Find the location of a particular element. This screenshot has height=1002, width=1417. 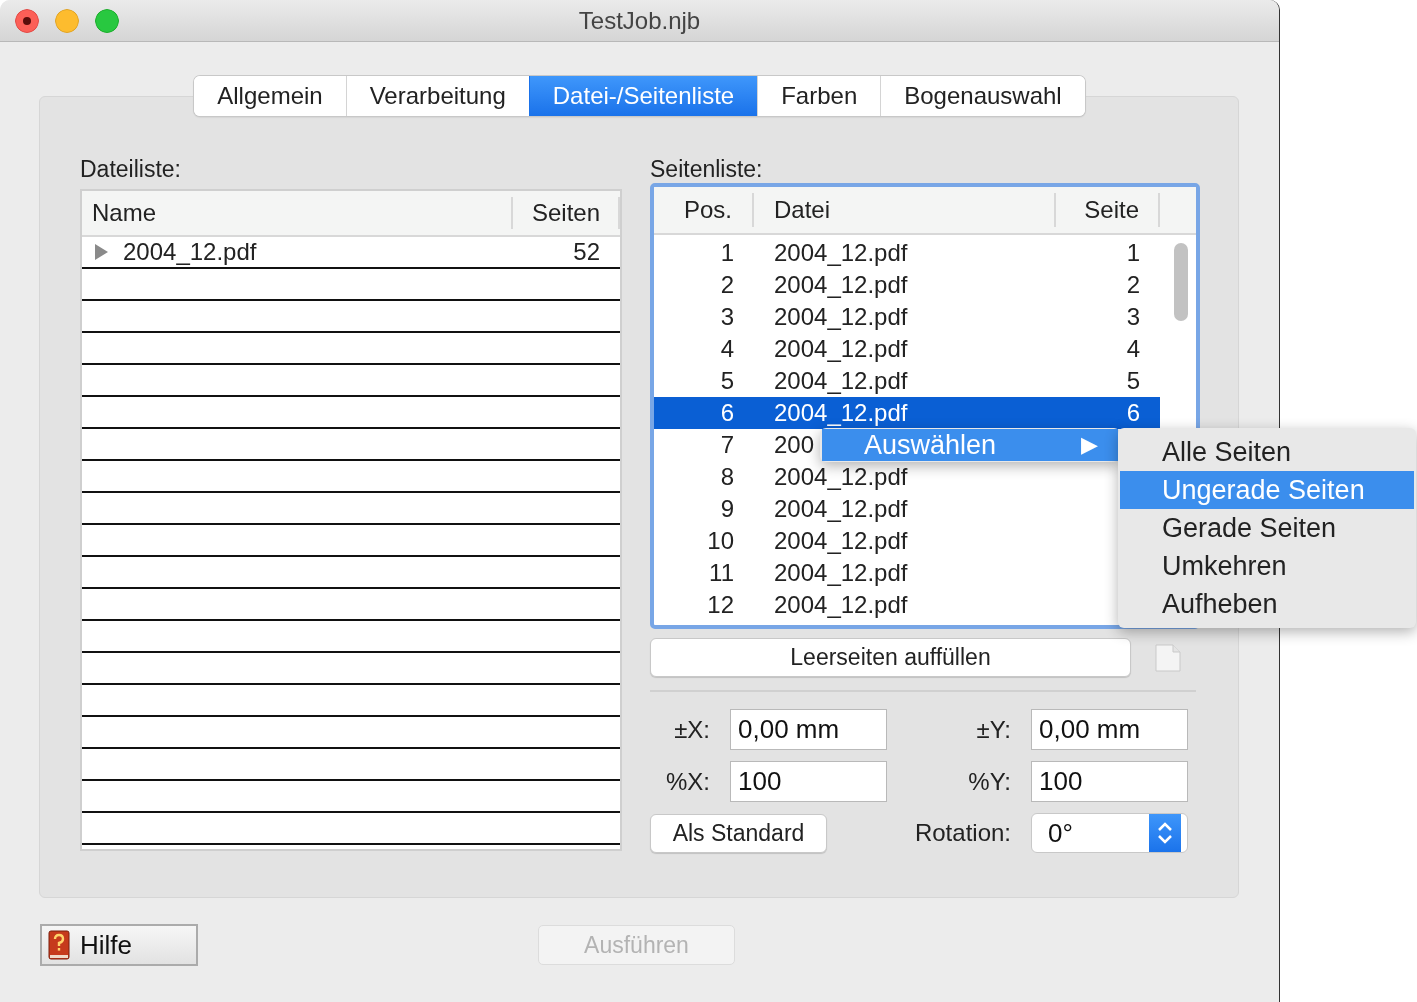

file-cell-text: 200 is located at coordinates (794, 445).